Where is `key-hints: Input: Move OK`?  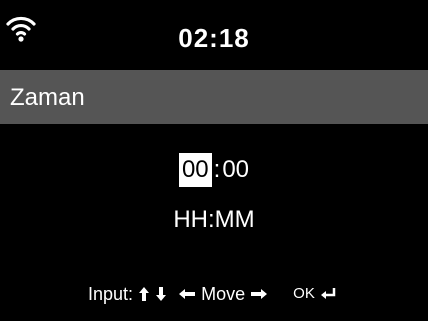
key-hints: Input: Move OK is located at coordinates (212, 293).